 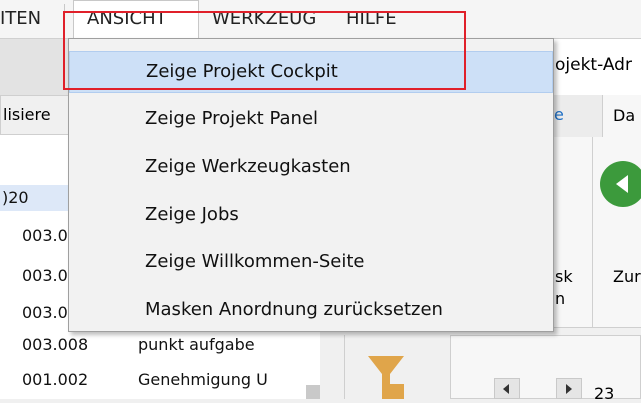 I want to click on tree-code: 003.008, so click(x=55, y=344).